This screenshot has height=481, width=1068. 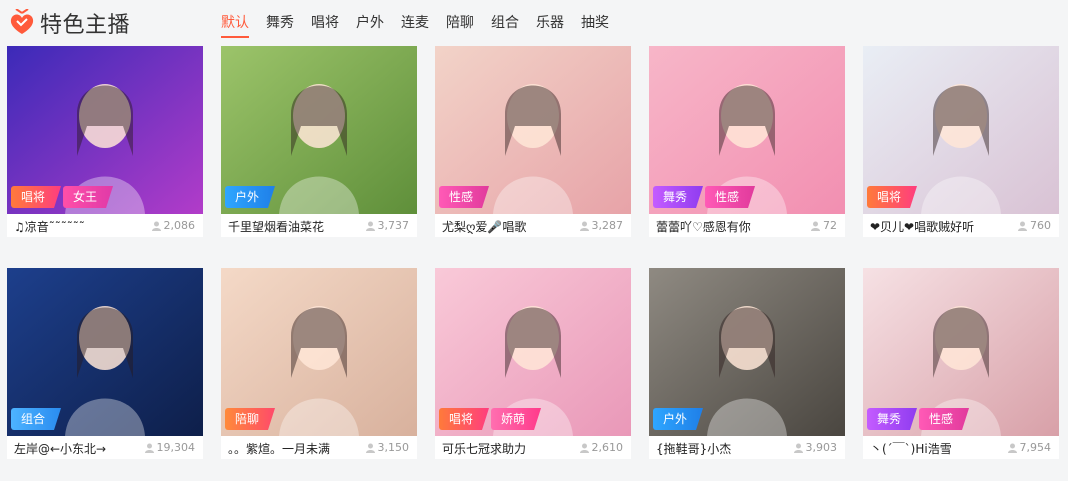 I want to click on streamer-name: 蕾蕾吖♡感恩有你, so click(x=703, y=226).